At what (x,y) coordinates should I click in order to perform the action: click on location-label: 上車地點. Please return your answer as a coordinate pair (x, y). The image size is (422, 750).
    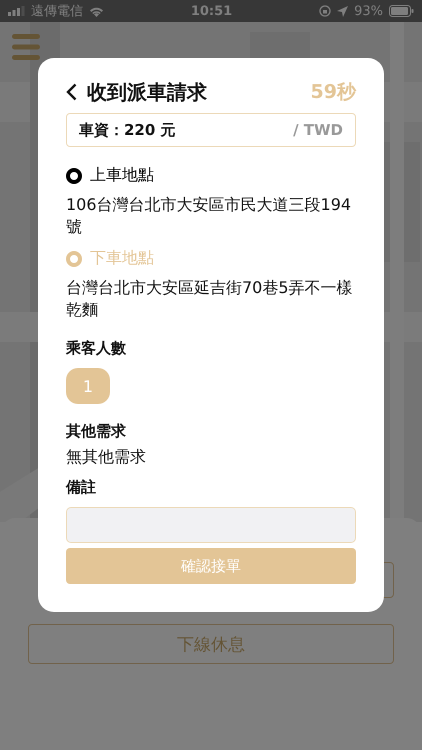
    Looking at the image, I should click on (122, 175).